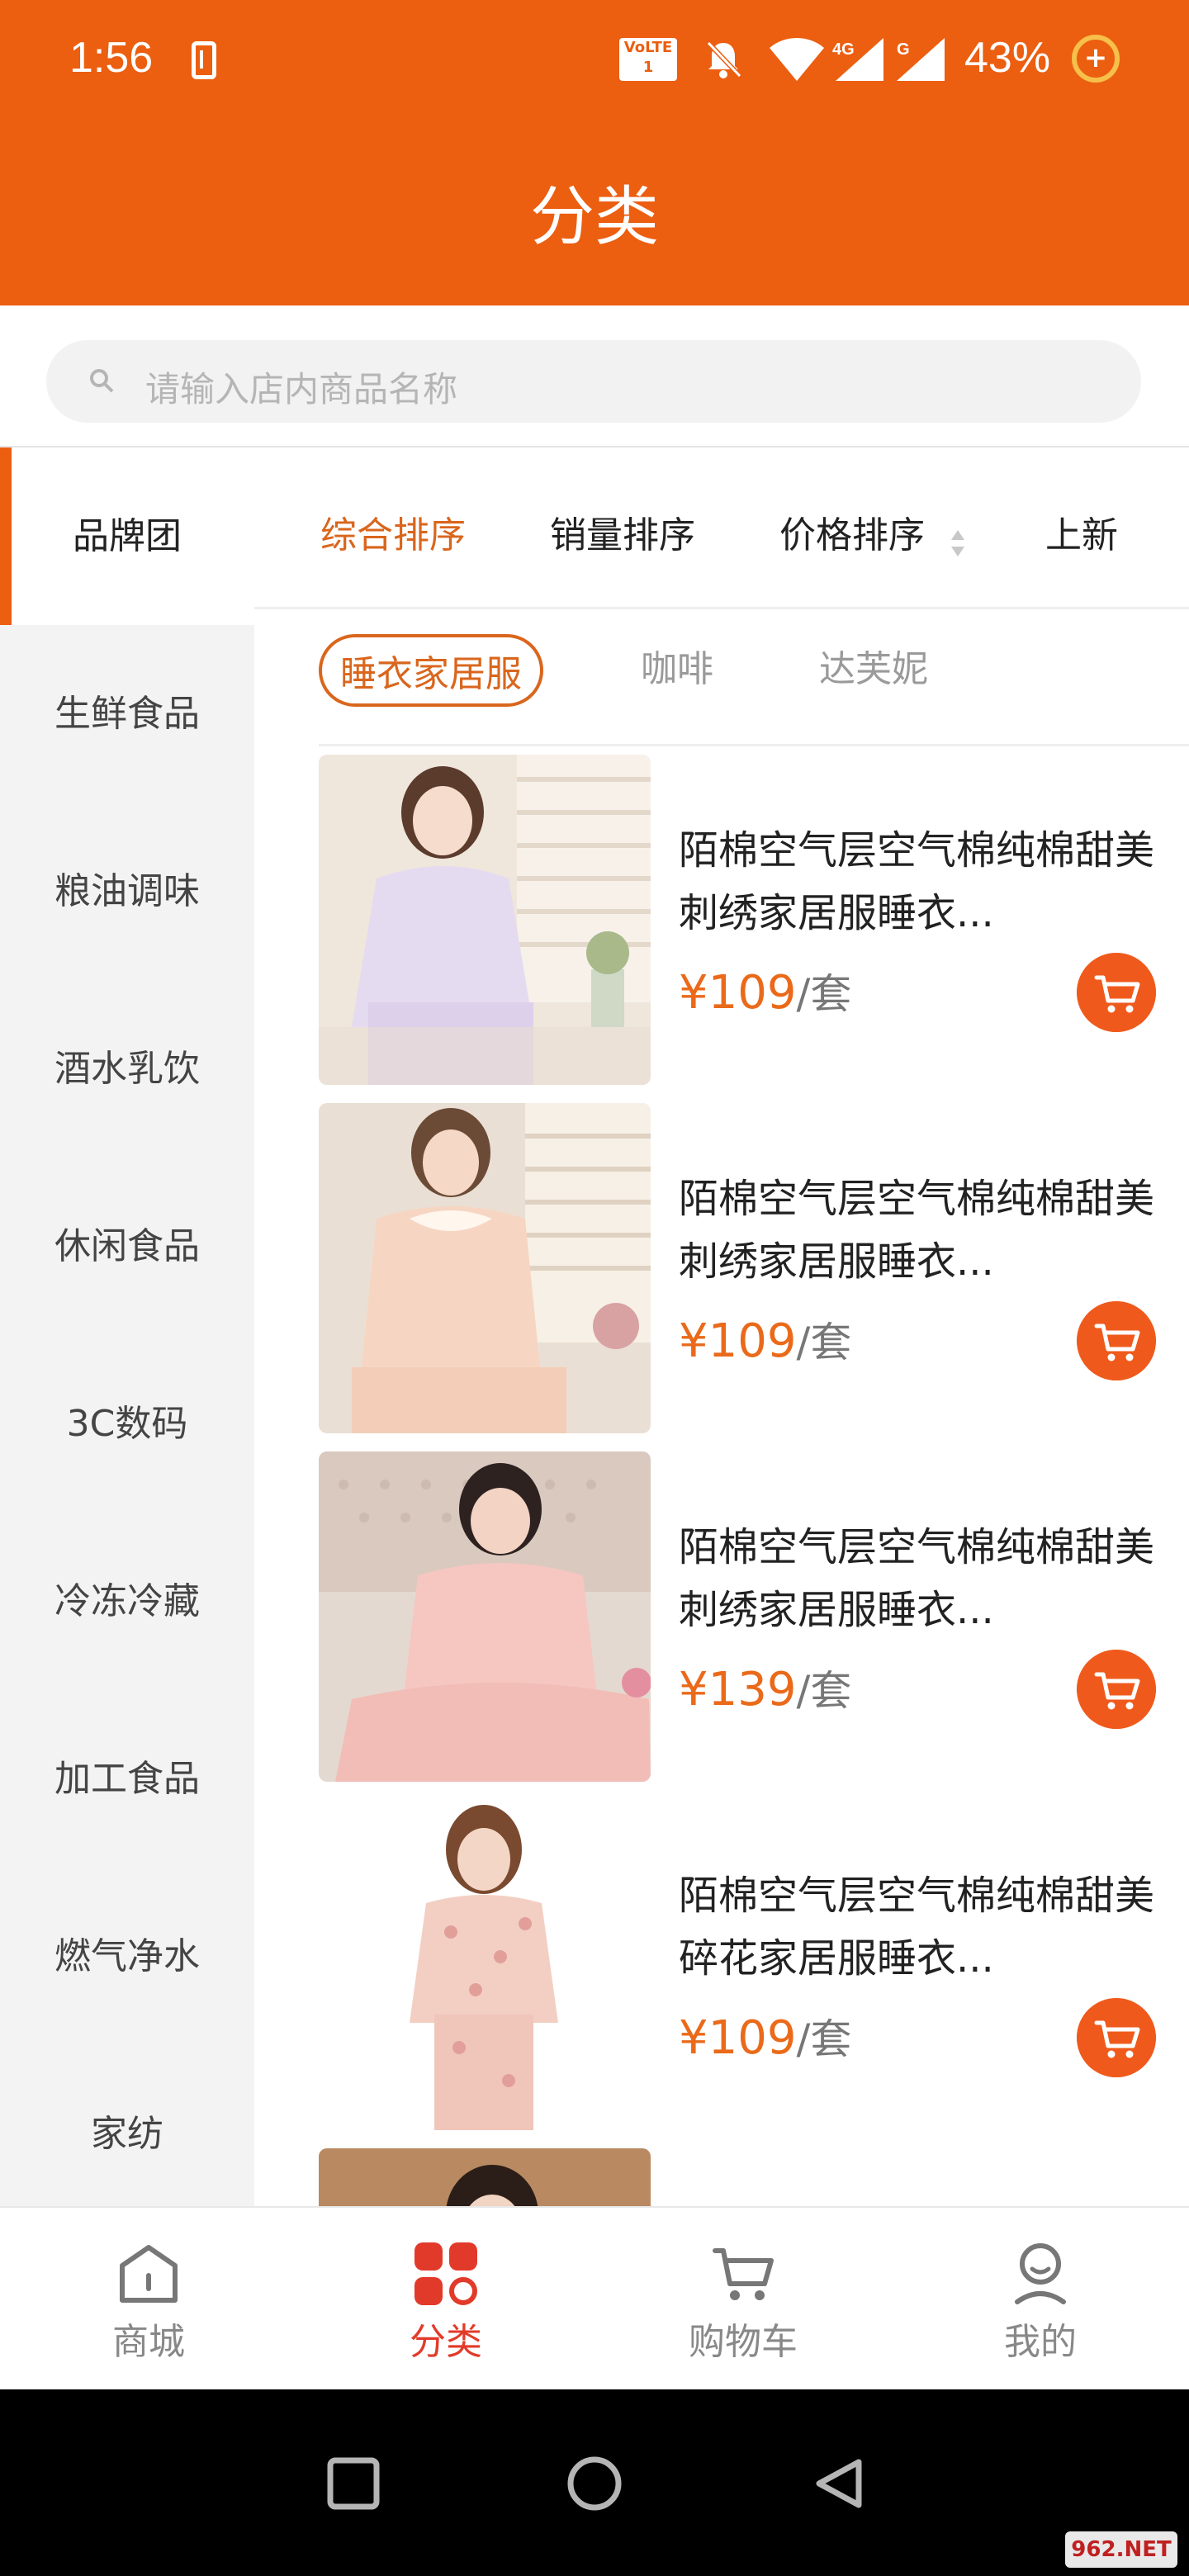 The image size is (1189, 2576). Describe the element at coordinates (743, 2274) in the screenshot. I see `cart-icon` at that location.